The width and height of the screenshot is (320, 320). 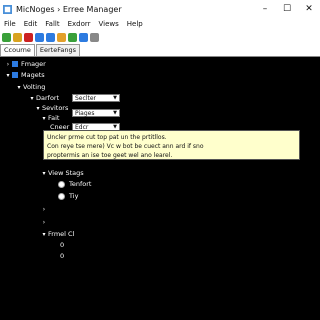 I want to click on check-icon, so click(x=6, y=37).